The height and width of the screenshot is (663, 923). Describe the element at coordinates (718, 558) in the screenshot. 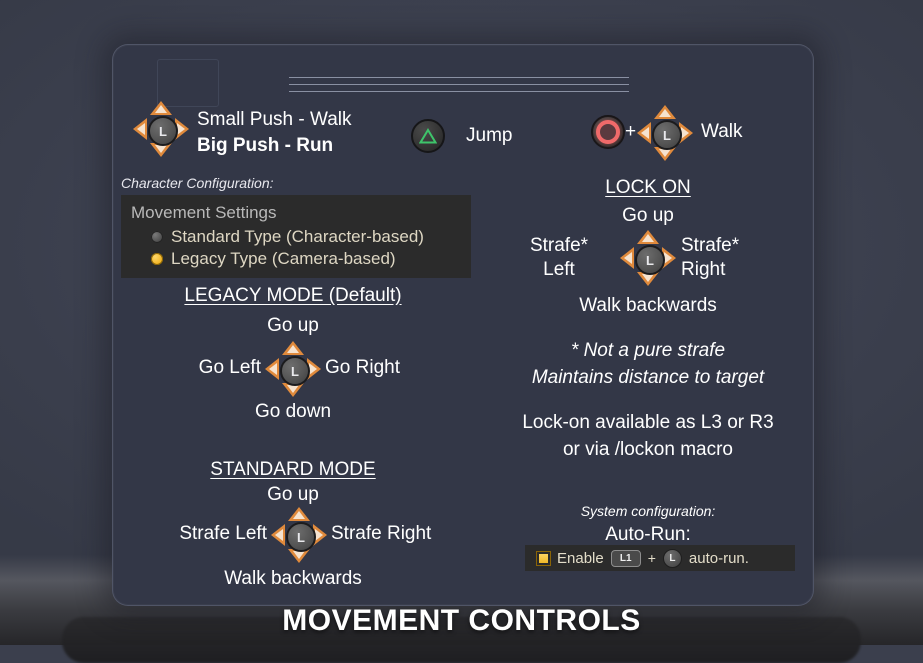

I see `auto-run-label-after: auto-run.` at that location.